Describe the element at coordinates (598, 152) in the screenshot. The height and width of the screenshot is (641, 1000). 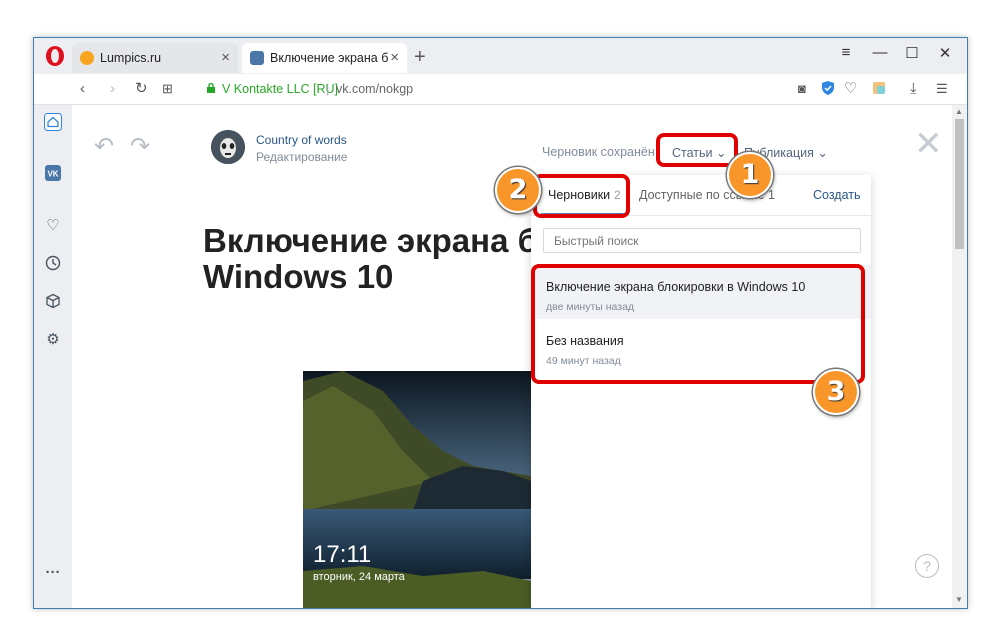
I see `draft-saved-status: Черновик сохранён` at that location.